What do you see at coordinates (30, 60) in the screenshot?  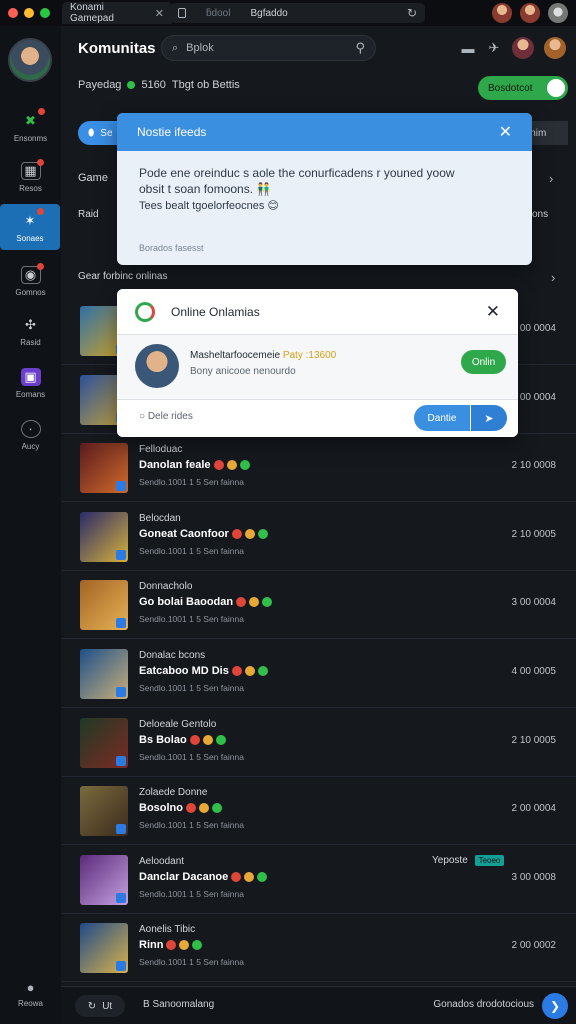 I see `user-avatar` at bounding box center [30, 60].